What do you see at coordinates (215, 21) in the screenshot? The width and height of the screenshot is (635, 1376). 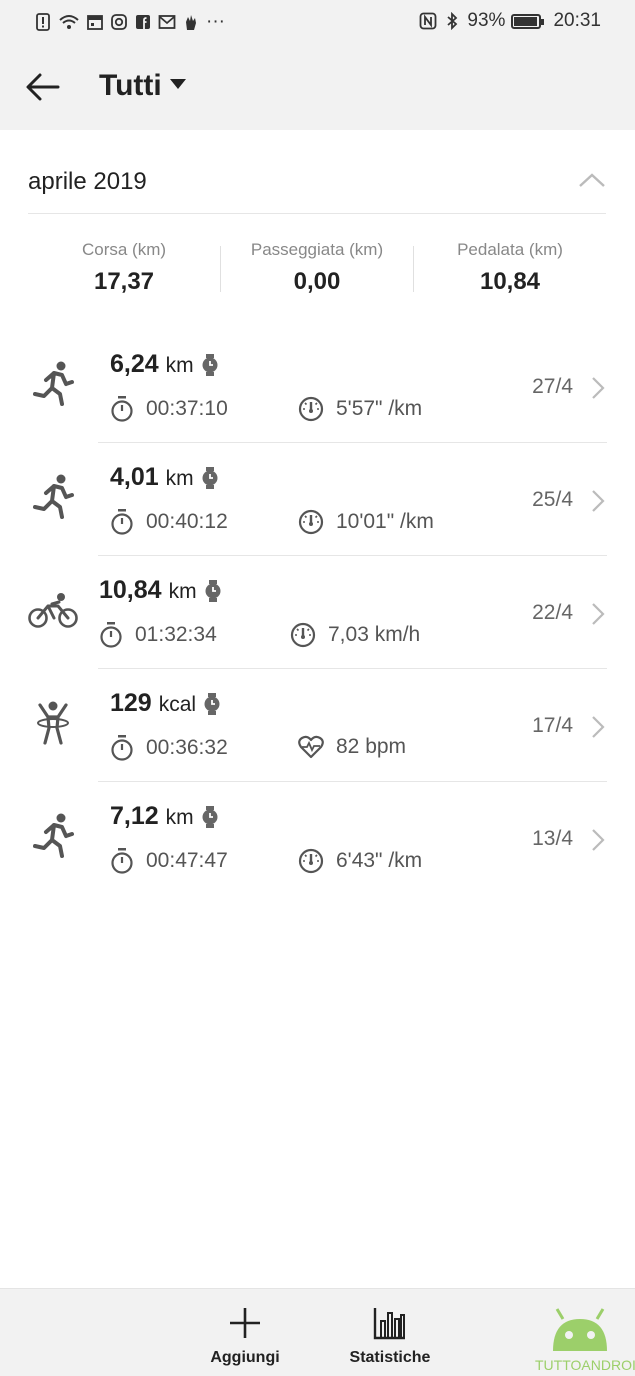 I see `more-notifications-text: ···` at bounding box center [215, 21].